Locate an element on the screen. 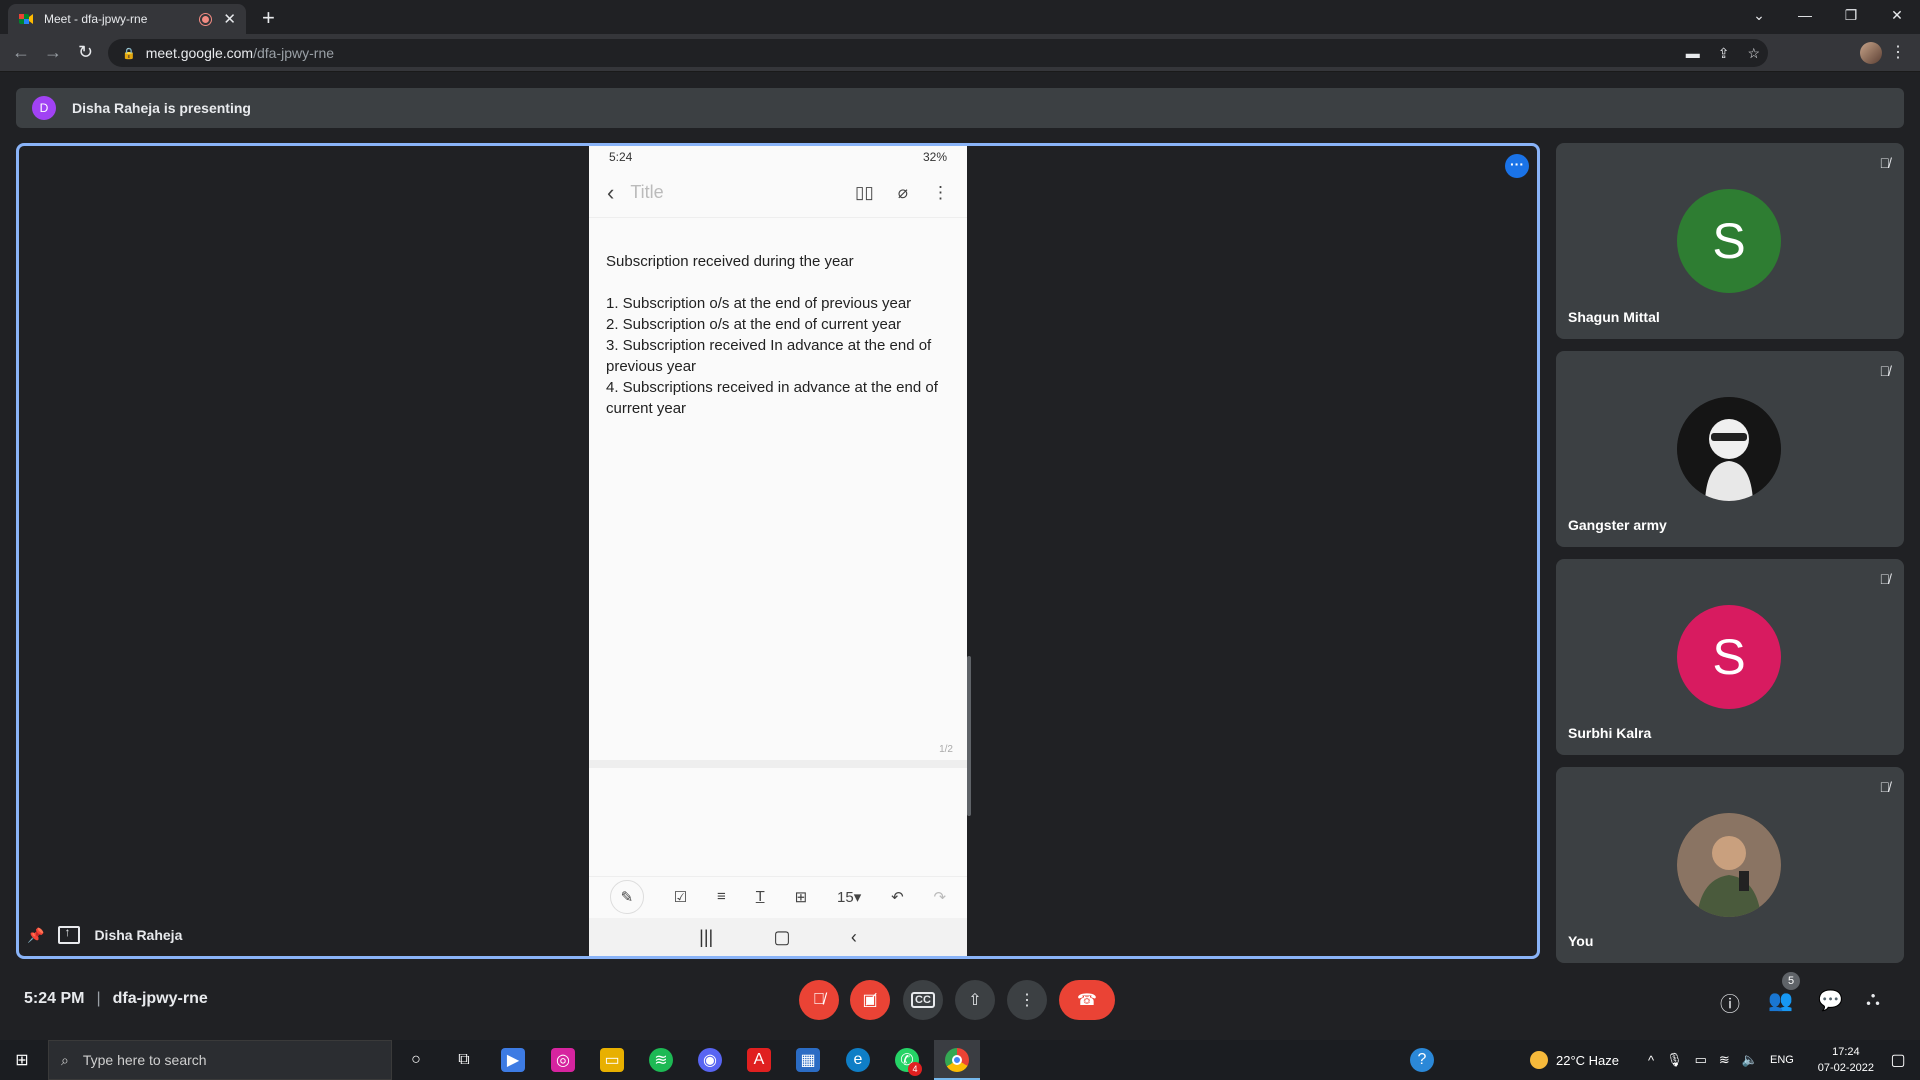 The width and height of the screenshot is (1920, 1080). font-size-select: 15▾ is located at coordinates (849, 897).